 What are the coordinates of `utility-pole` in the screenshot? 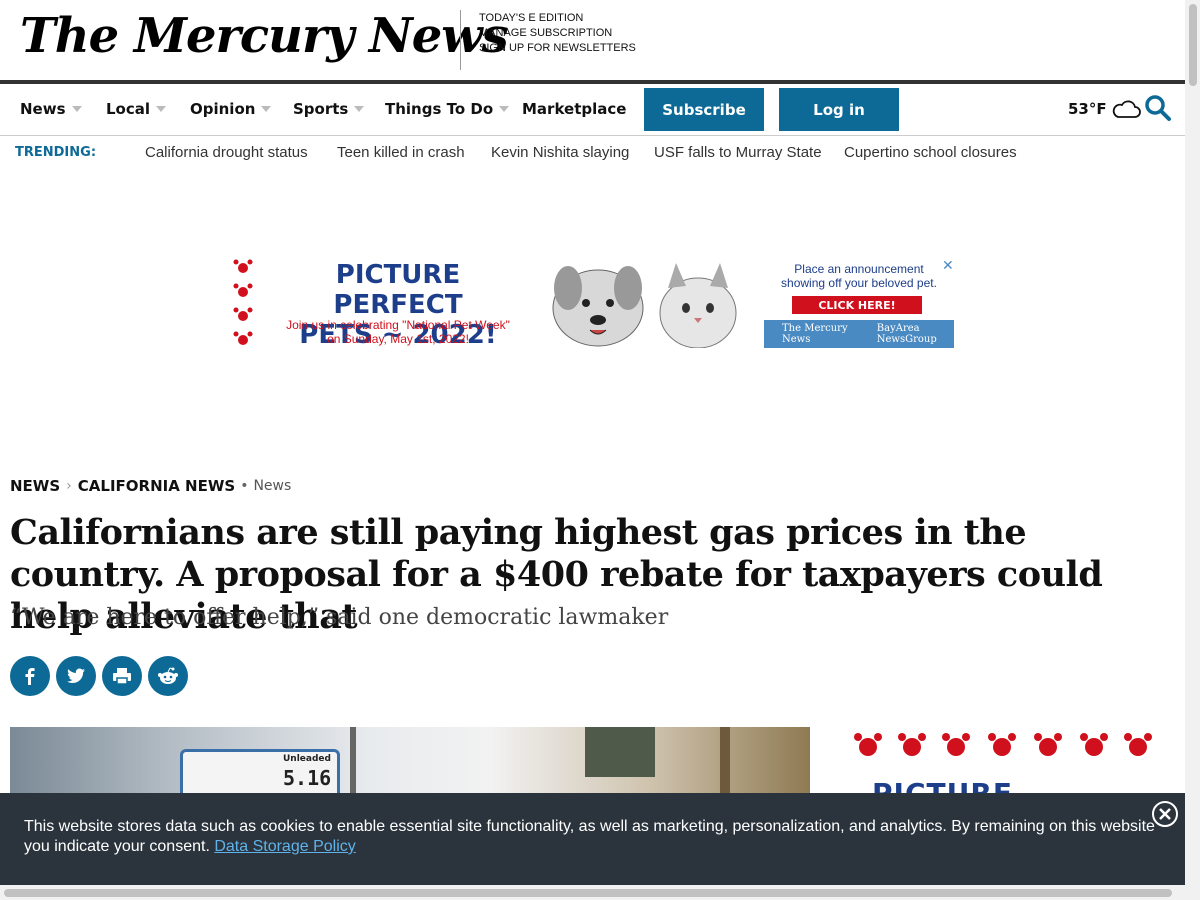 It's located at (725, 760).